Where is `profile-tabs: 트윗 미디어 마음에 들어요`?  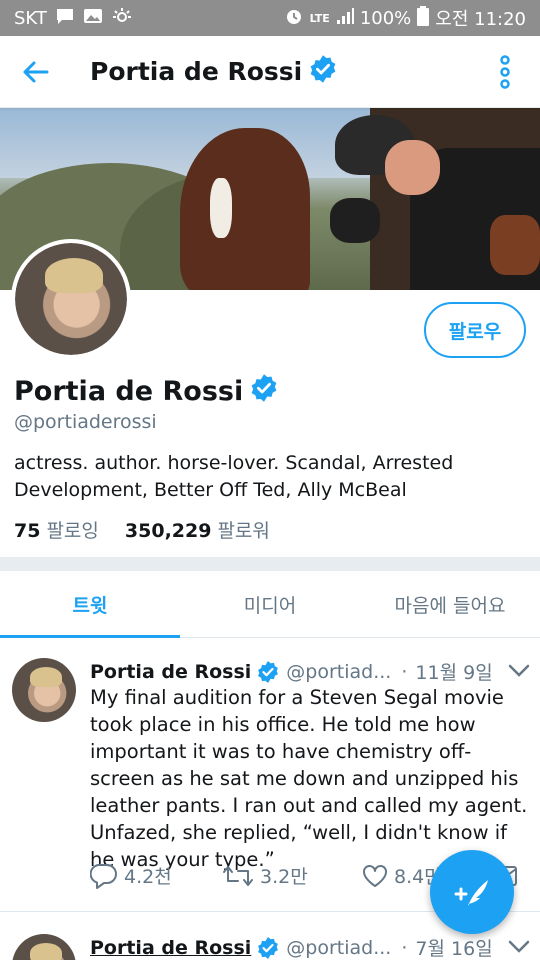
profile-tabs: 트윗 미디어 마음에 들어요 is located at coordinates (270, 604).